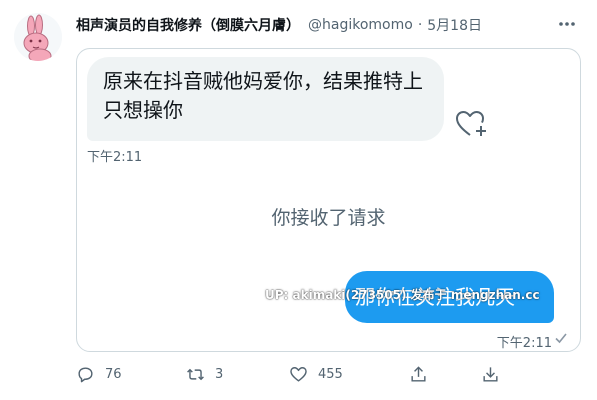  I want to click on tweet-header: 相声演员的自我修养（倒膜六月膚） @hagikomomo · 5月18日, so click(336, 25).